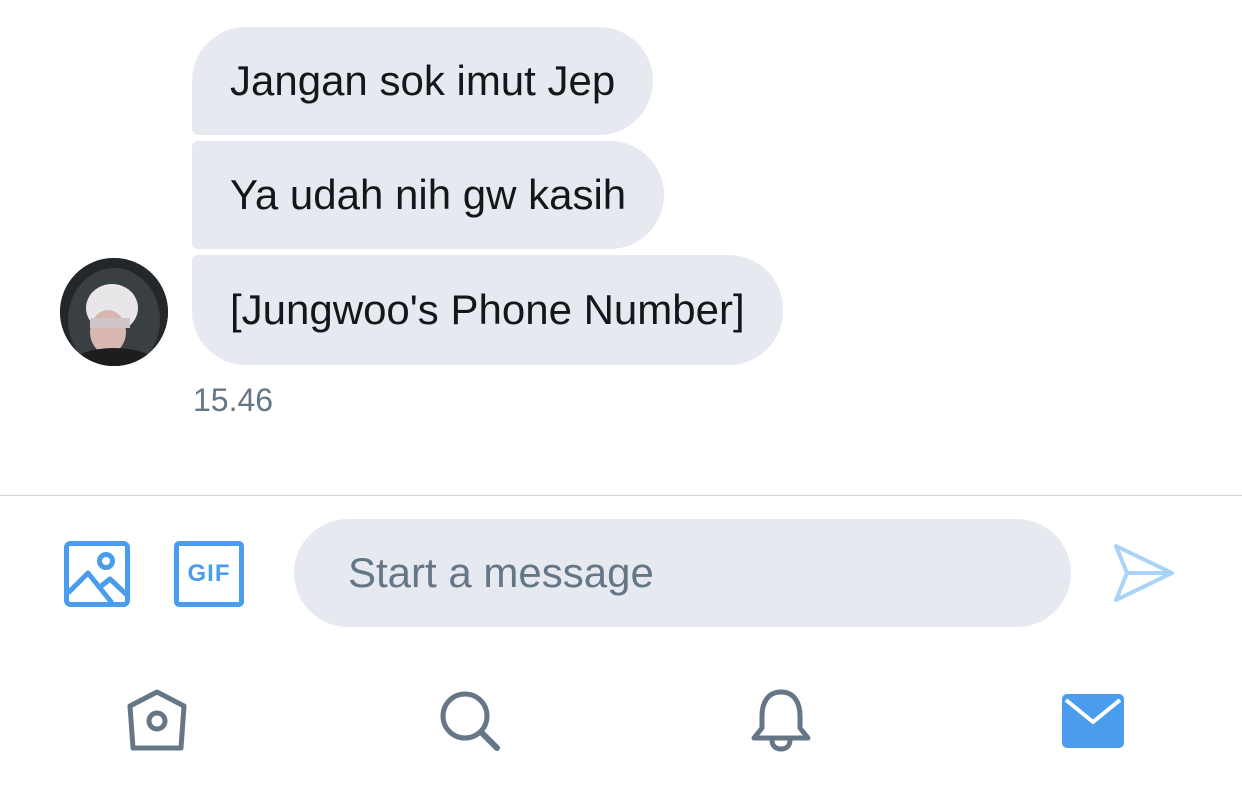 This screenshot has width=1242, height=798. What do you see at coordinates (97, 574) in the screenshot?
I see `image-icon` at bounding box center [97, 574].